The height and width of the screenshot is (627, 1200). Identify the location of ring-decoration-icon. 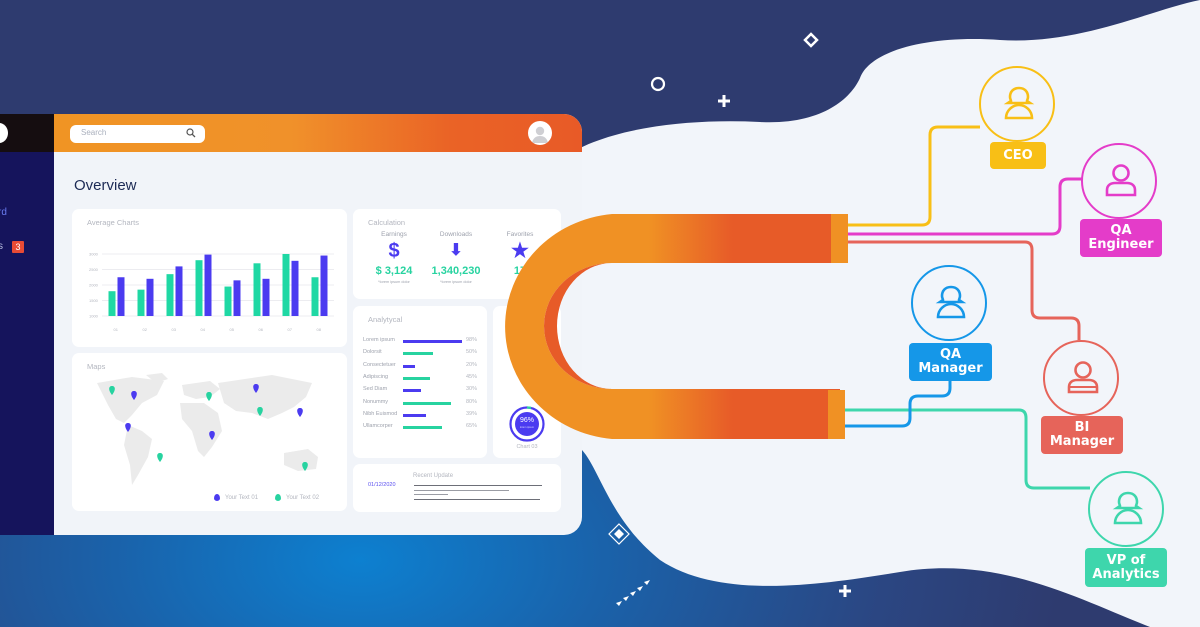
(658, 84).